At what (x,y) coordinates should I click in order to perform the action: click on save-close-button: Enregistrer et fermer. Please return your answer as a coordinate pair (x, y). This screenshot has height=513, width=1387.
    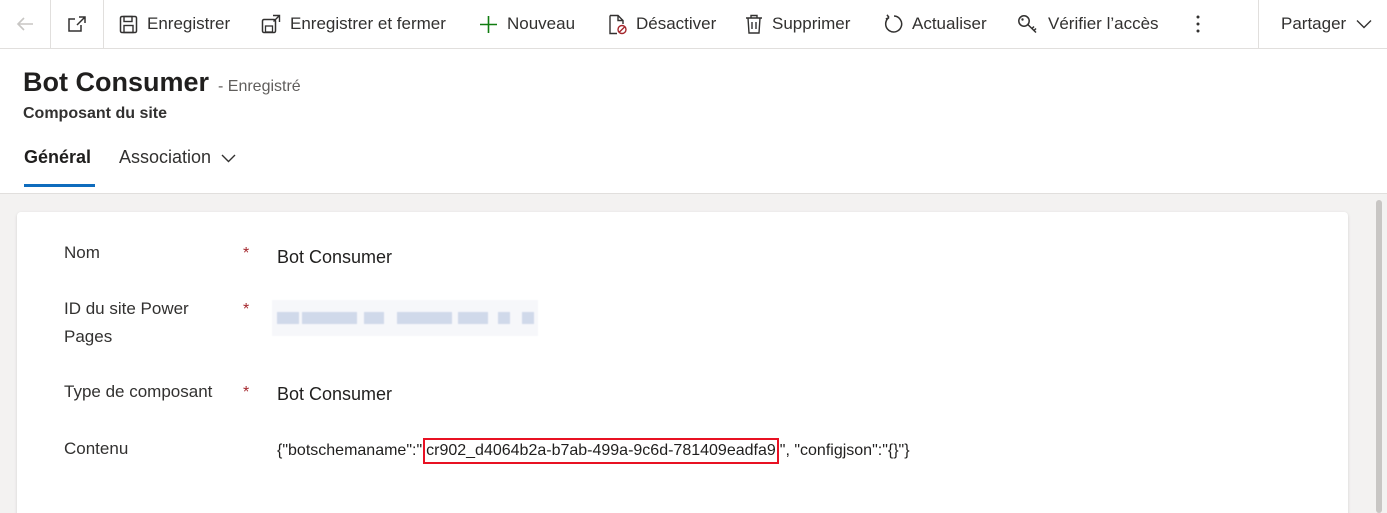
    Looking at the image, I should click on (353, 24).